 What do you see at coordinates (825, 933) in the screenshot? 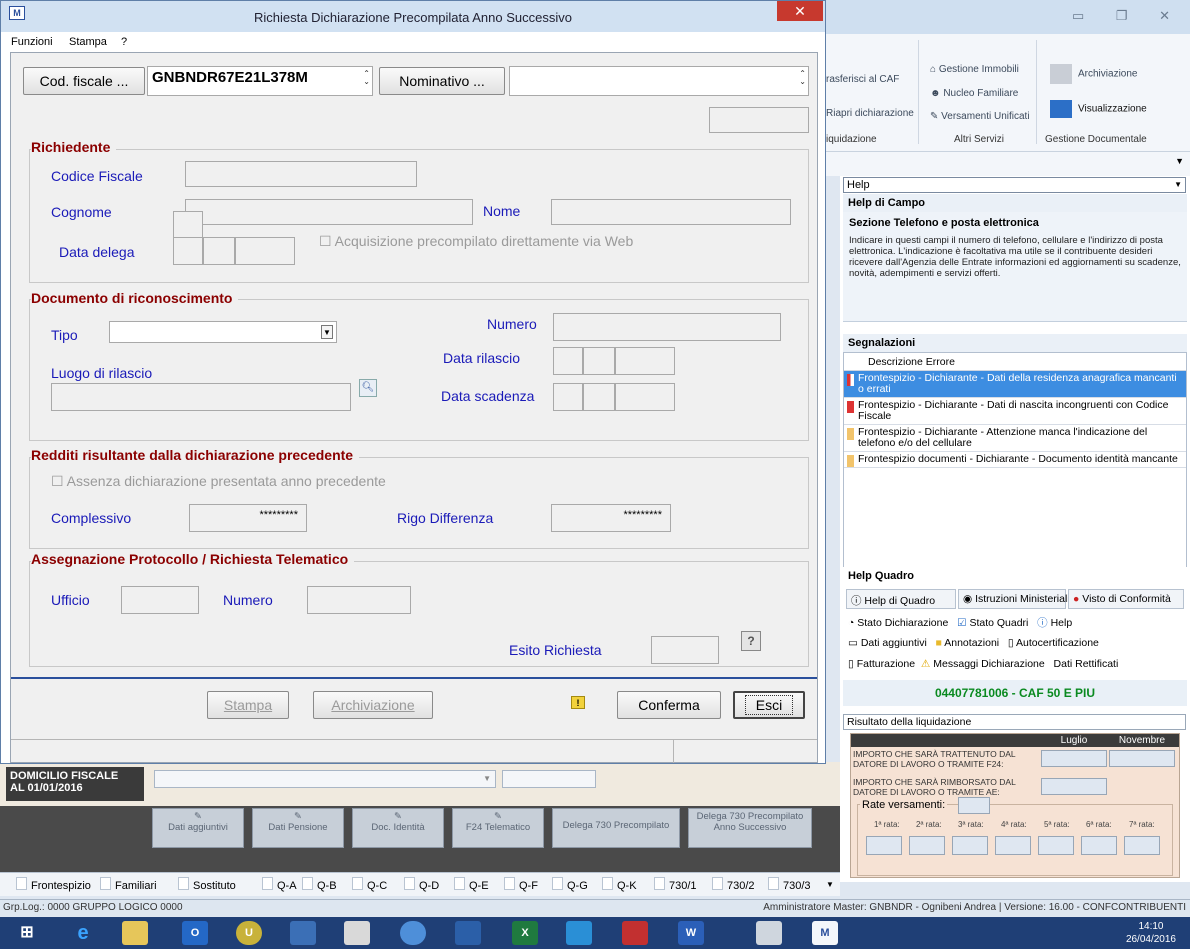
I see `active-app-icon: M` at bounding box center [825, 933].